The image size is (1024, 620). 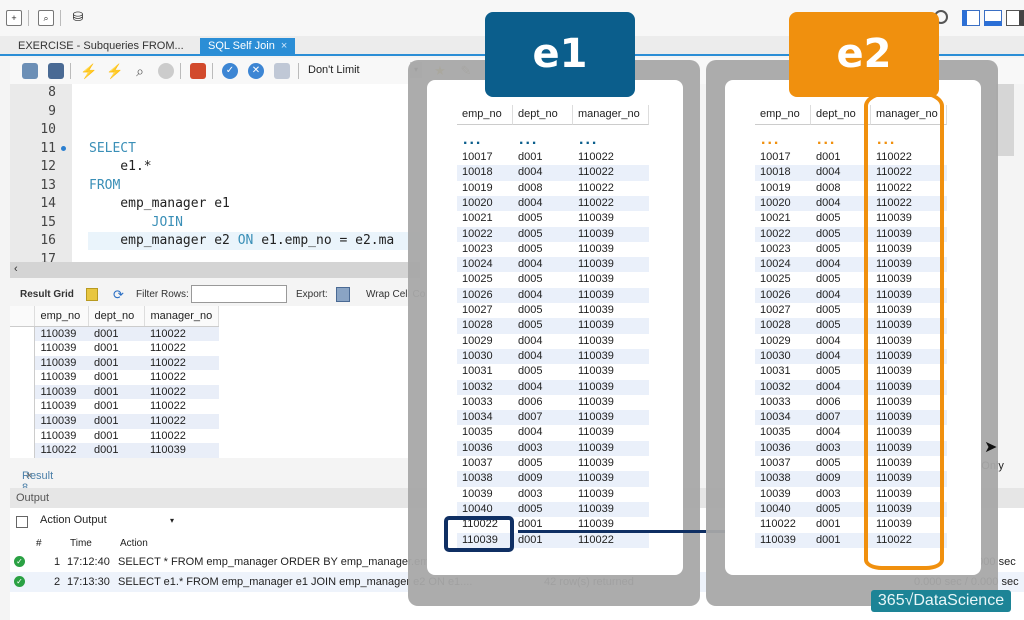 I want to click on rollback-x-icon: ✕, so click(x=256, y=71).